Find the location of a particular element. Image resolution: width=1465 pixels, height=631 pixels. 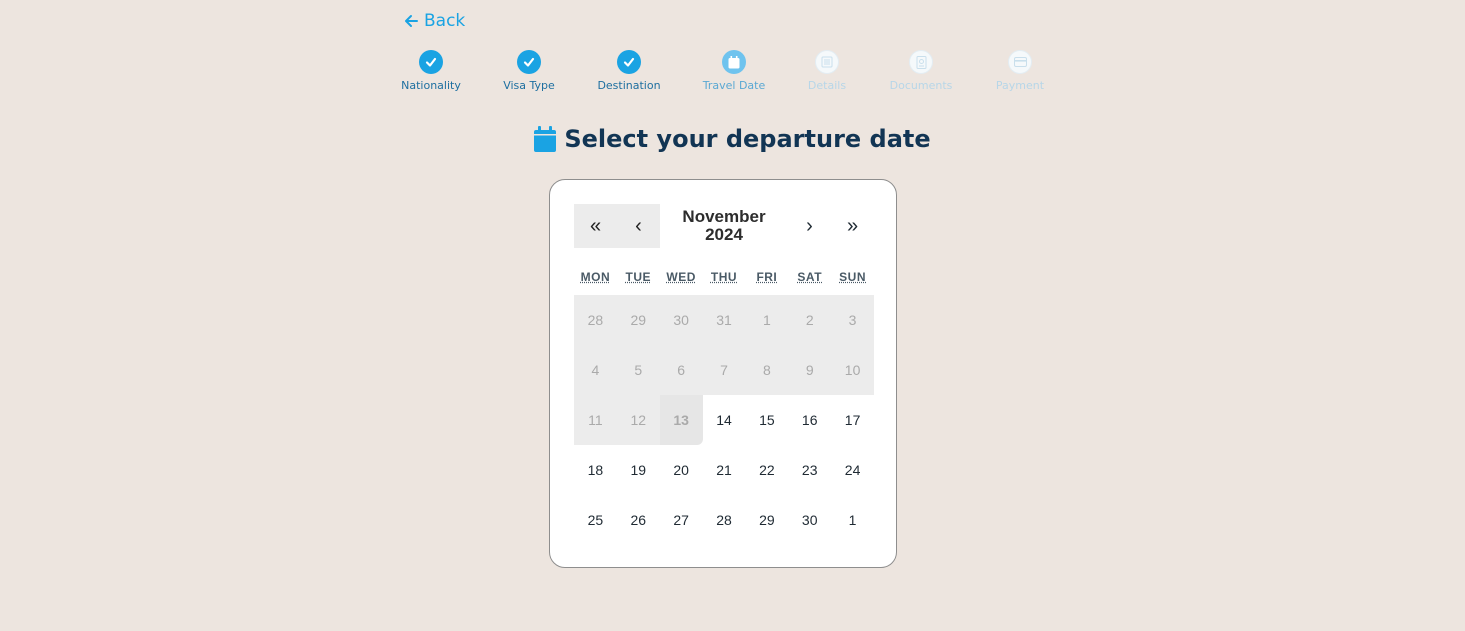

calendar-day: 7 is located at coordinates (724, 370).